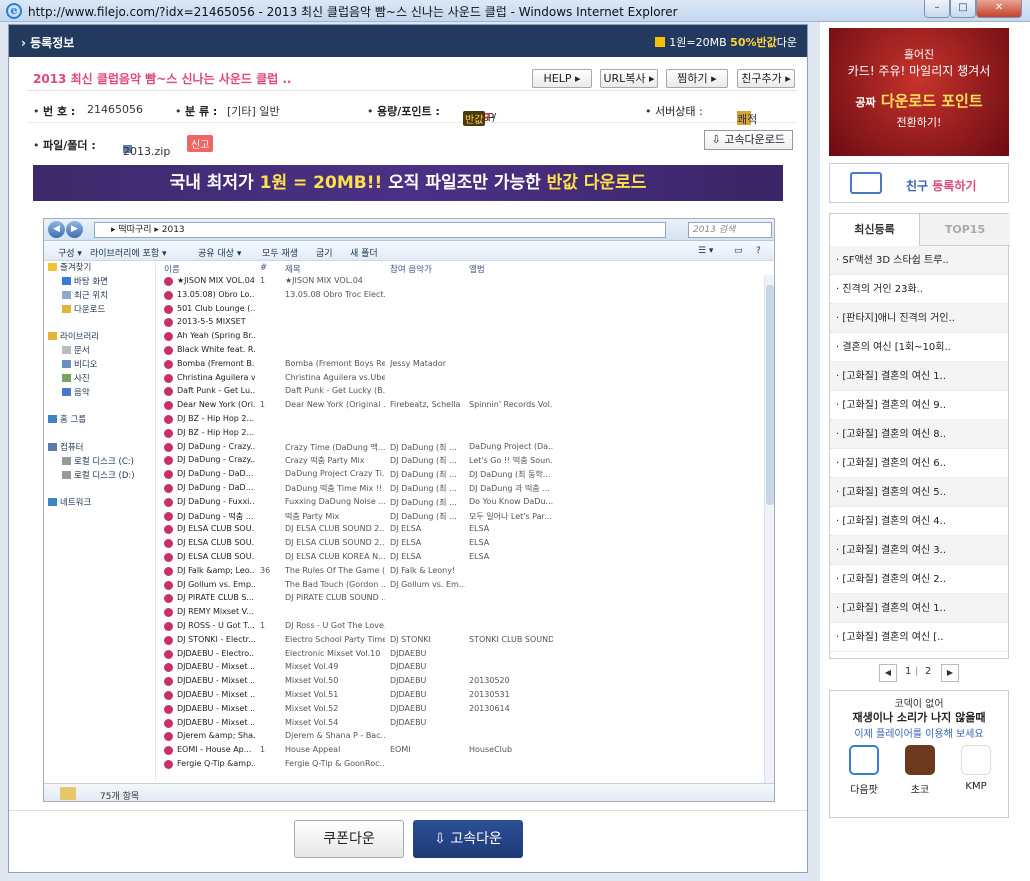 The width and height of the screenshot is (1030, 881). Describe the element at coordinates (919, 318) in the screenshot. I see `recent-item: · [판타지]애니 진격의 거인..` at that location.